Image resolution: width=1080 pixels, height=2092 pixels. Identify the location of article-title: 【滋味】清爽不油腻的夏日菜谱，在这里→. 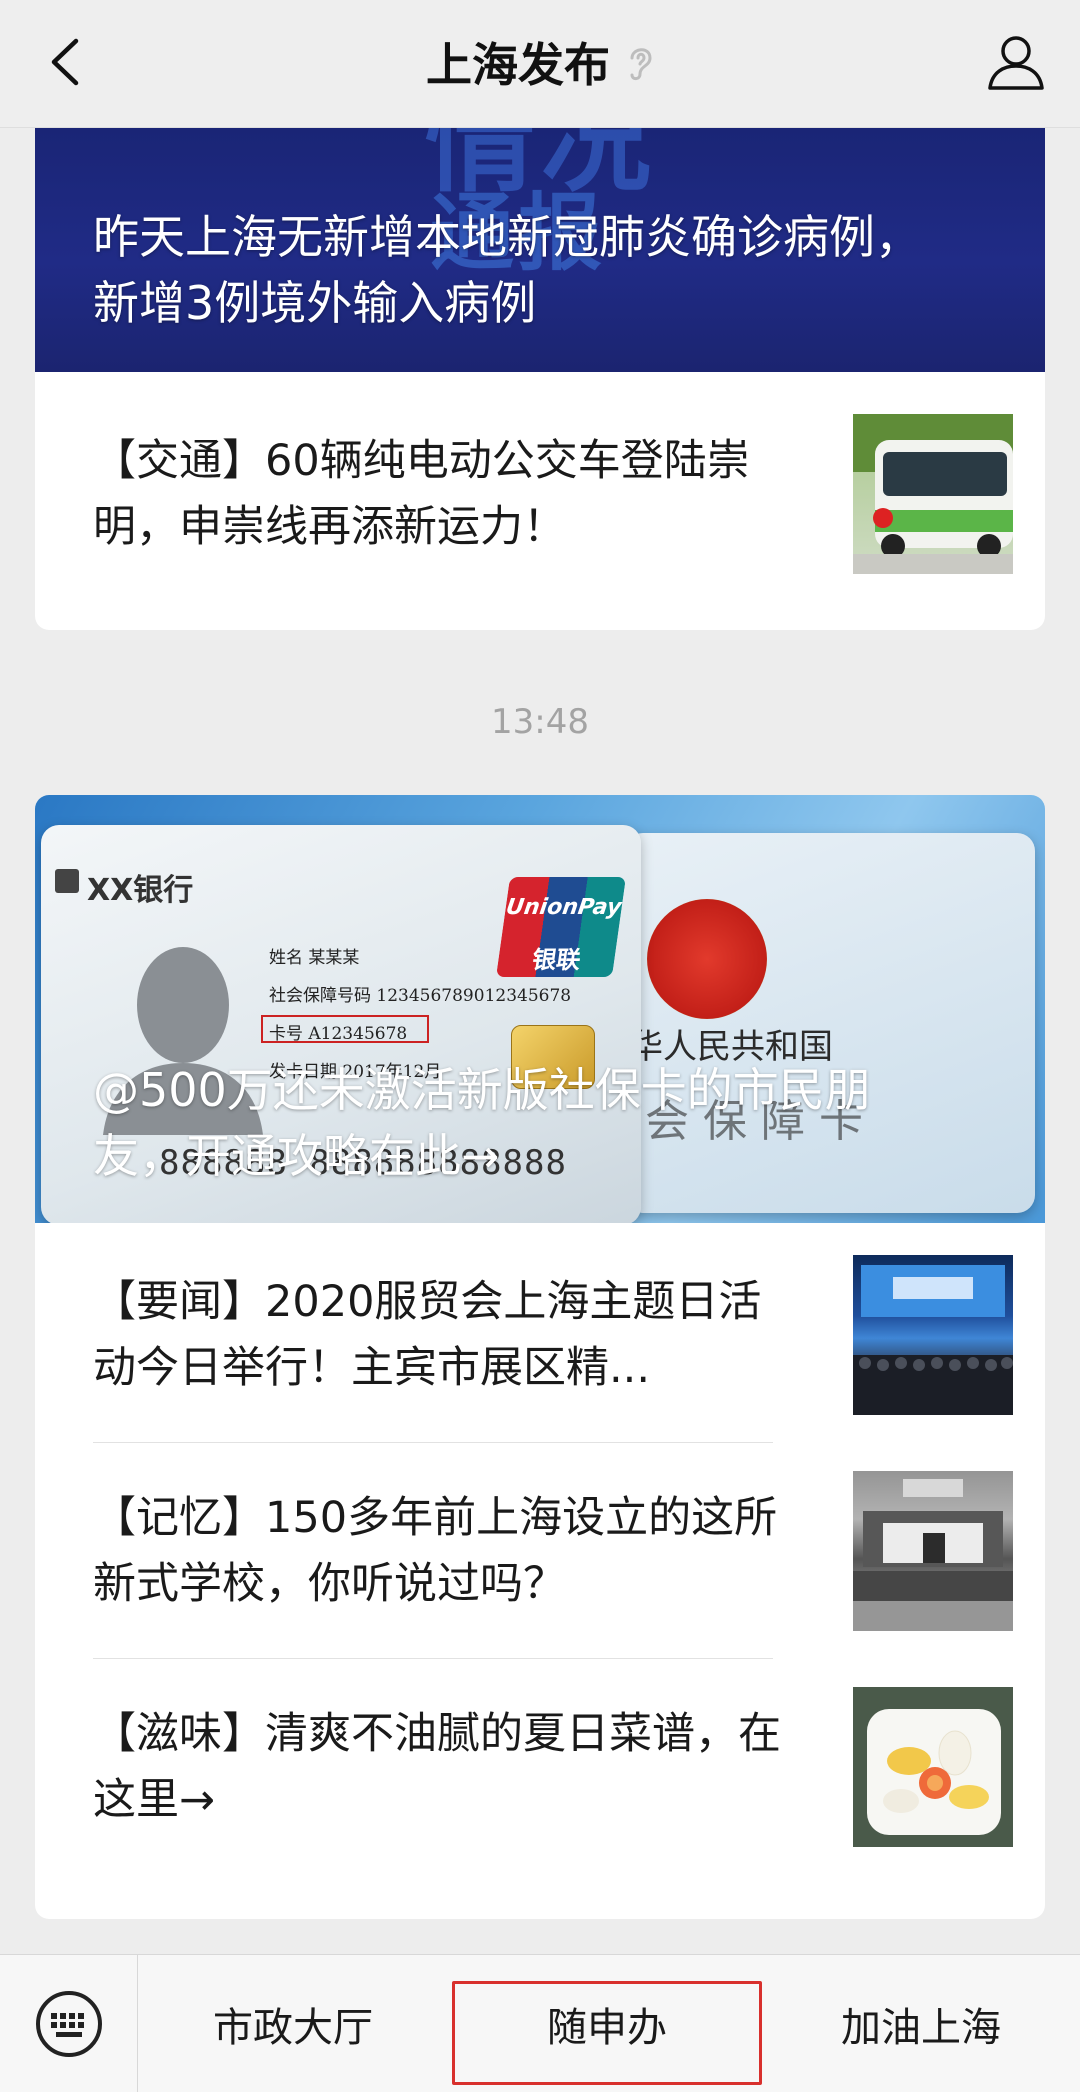
(437, 1767).